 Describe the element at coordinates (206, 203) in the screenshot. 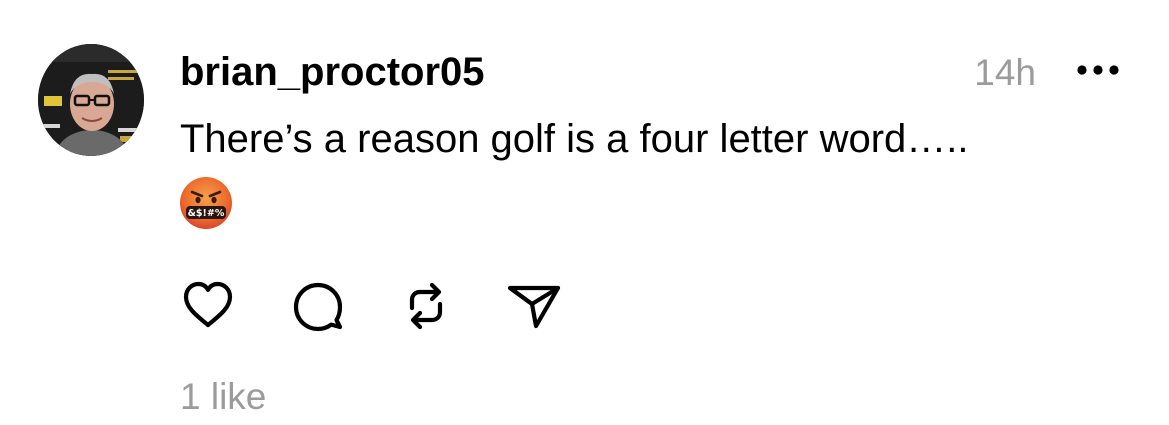

I see `face-with-symbols-on-mouth-emoji: &$!#%` at that location.